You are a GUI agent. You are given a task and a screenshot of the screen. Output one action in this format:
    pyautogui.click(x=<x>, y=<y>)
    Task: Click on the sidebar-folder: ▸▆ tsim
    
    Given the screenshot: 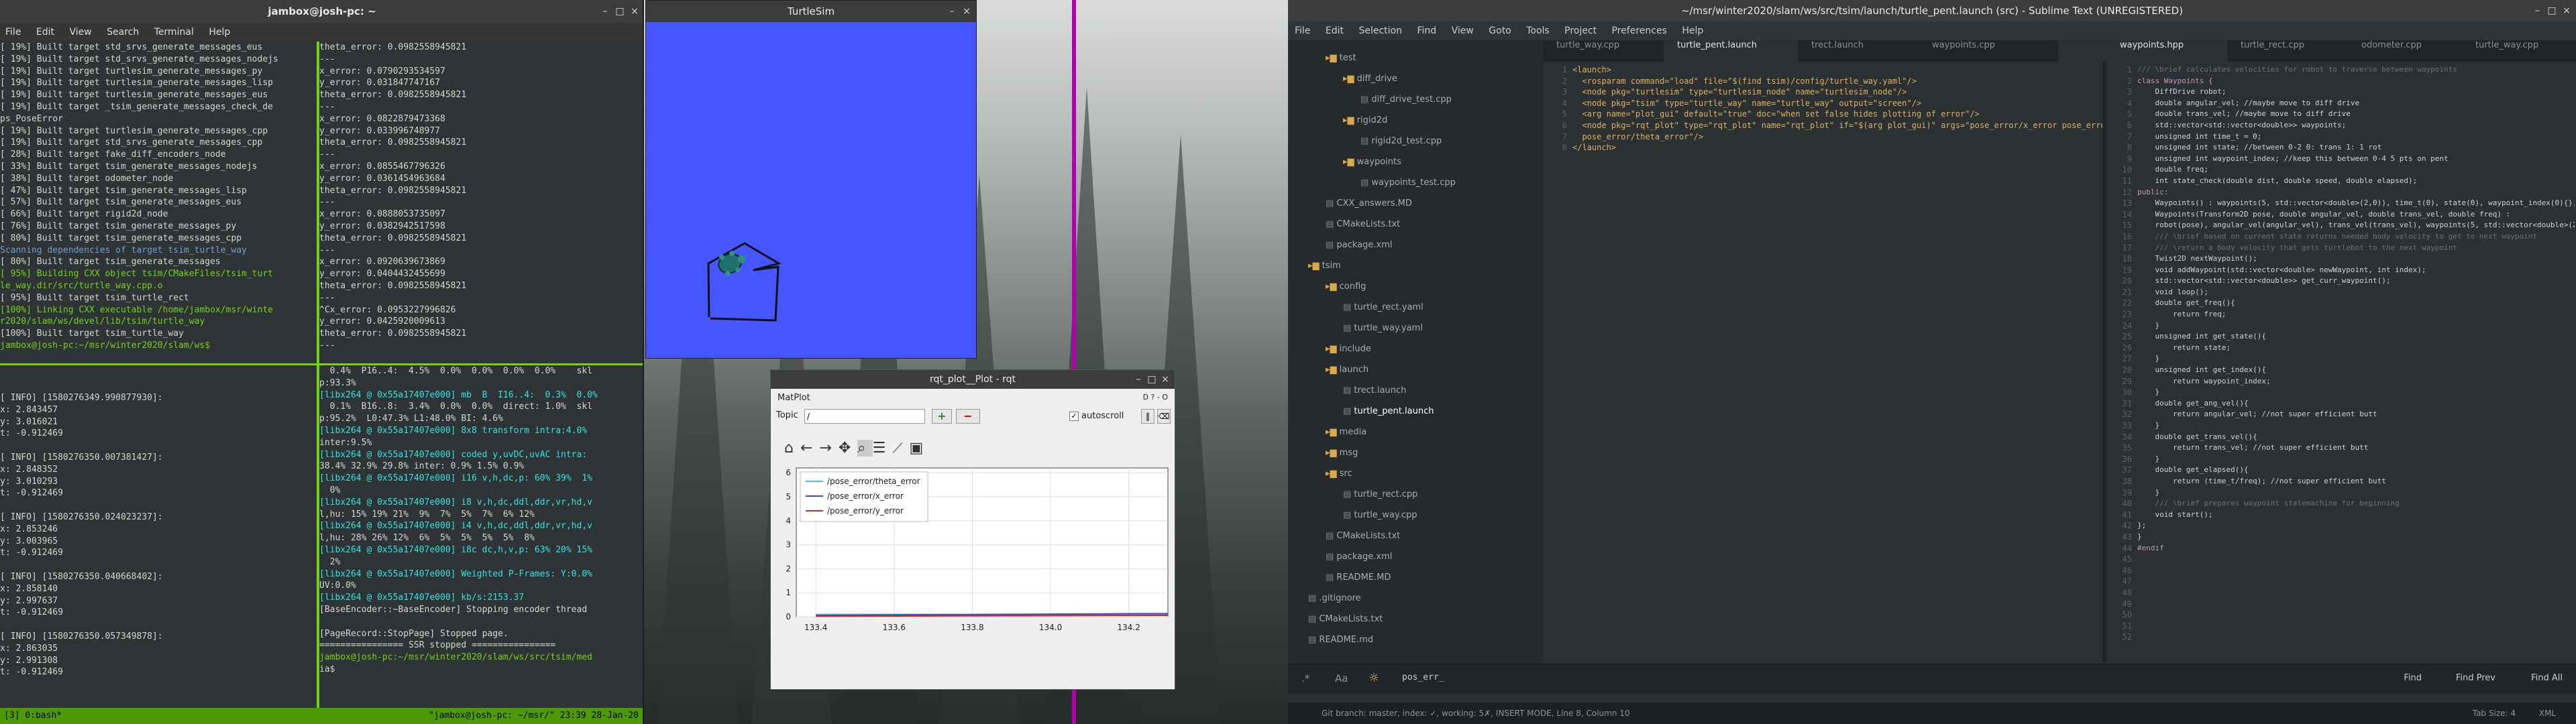 What is the action you would take?
    pyautogui.click(x=1324, y=266)
    